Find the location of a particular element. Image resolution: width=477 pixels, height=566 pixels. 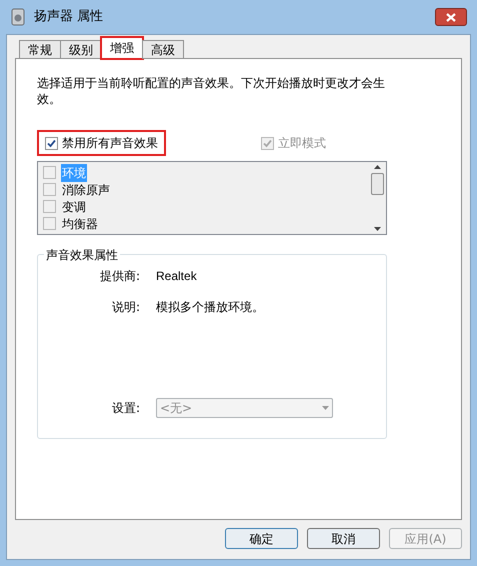

tab: 级别 is located at coordinates (81, 49).